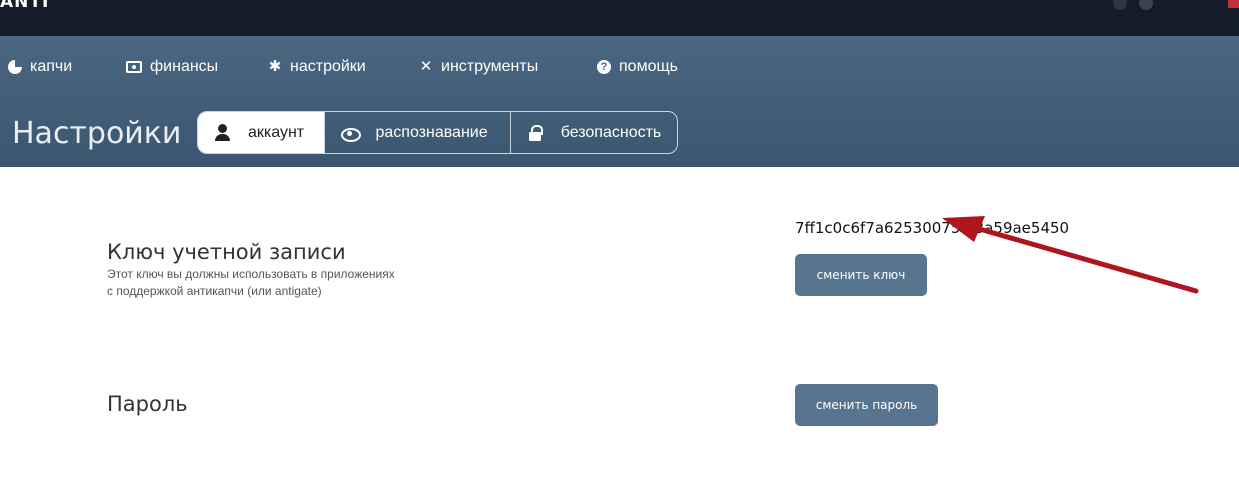  I want to click on info-icon, so click(1146, 5).